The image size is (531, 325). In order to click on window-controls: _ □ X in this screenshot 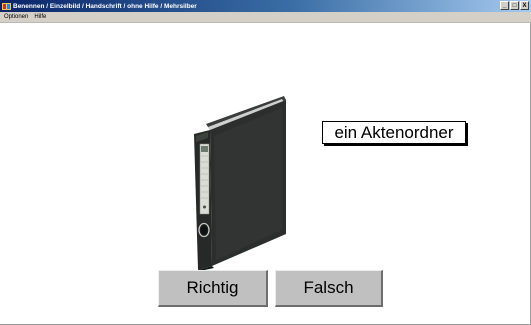, I will do `click(514, 5)`.